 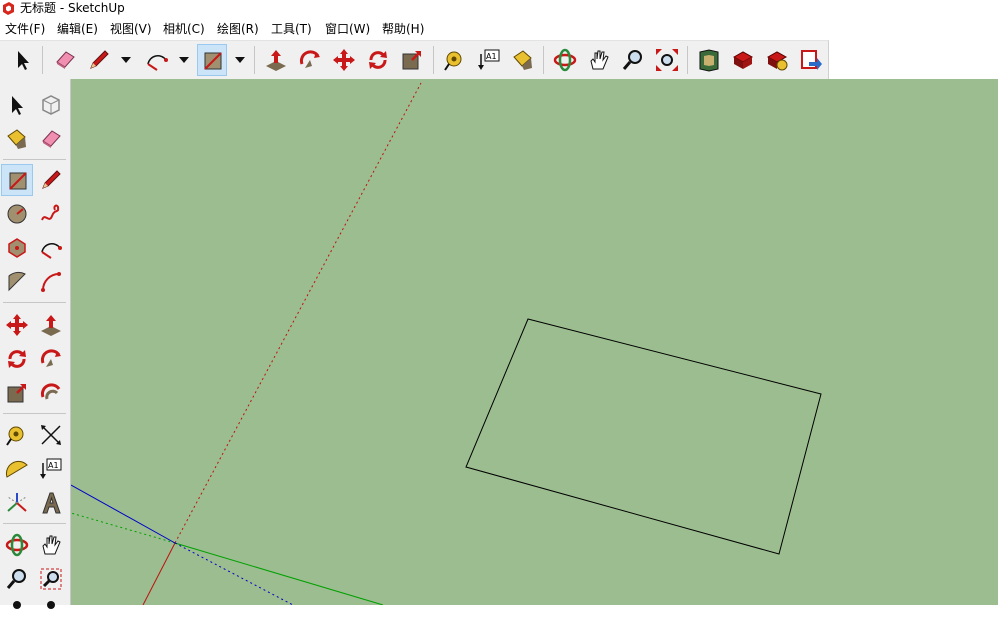 I want to click on chevron-down-icon, so click(x=240, y=60).